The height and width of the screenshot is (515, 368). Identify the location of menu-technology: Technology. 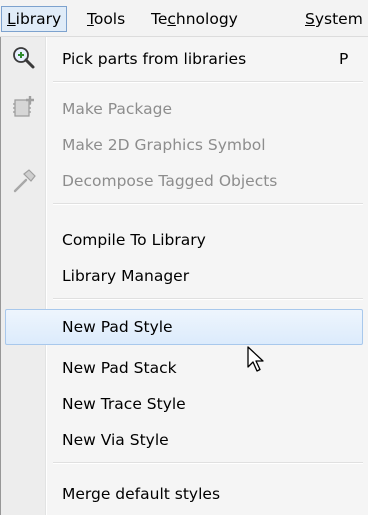
(194, 19).